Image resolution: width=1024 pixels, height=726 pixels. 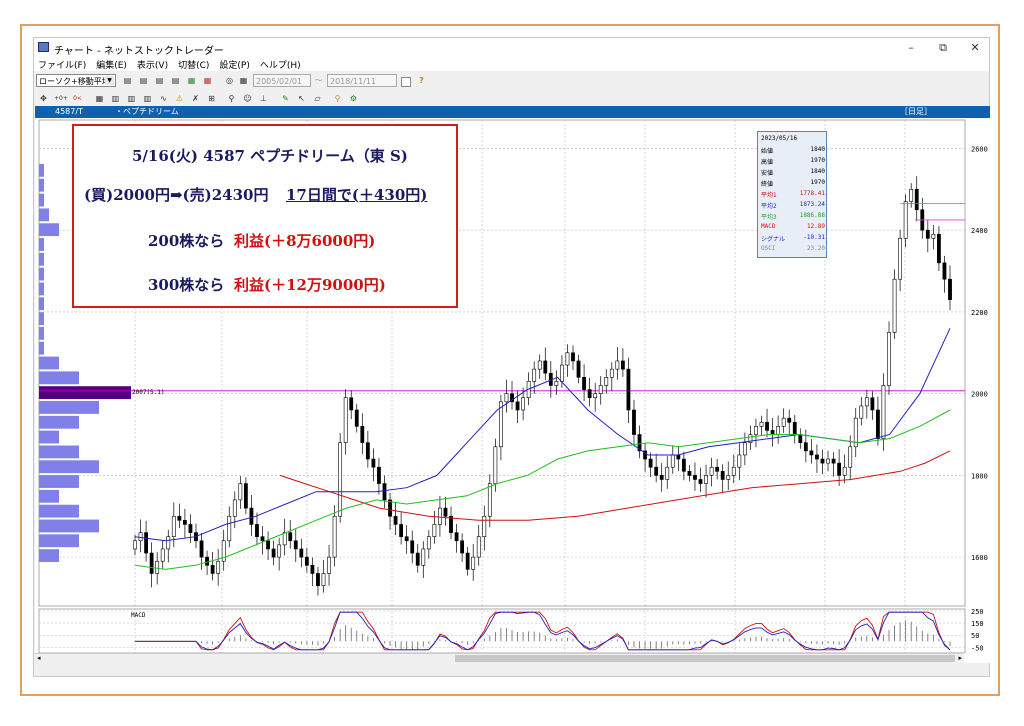 What do you see at coordinates (362, 80) in the screenshot?
I see `date-to-input: 2018/11/11` at bounding box center [362, 80].